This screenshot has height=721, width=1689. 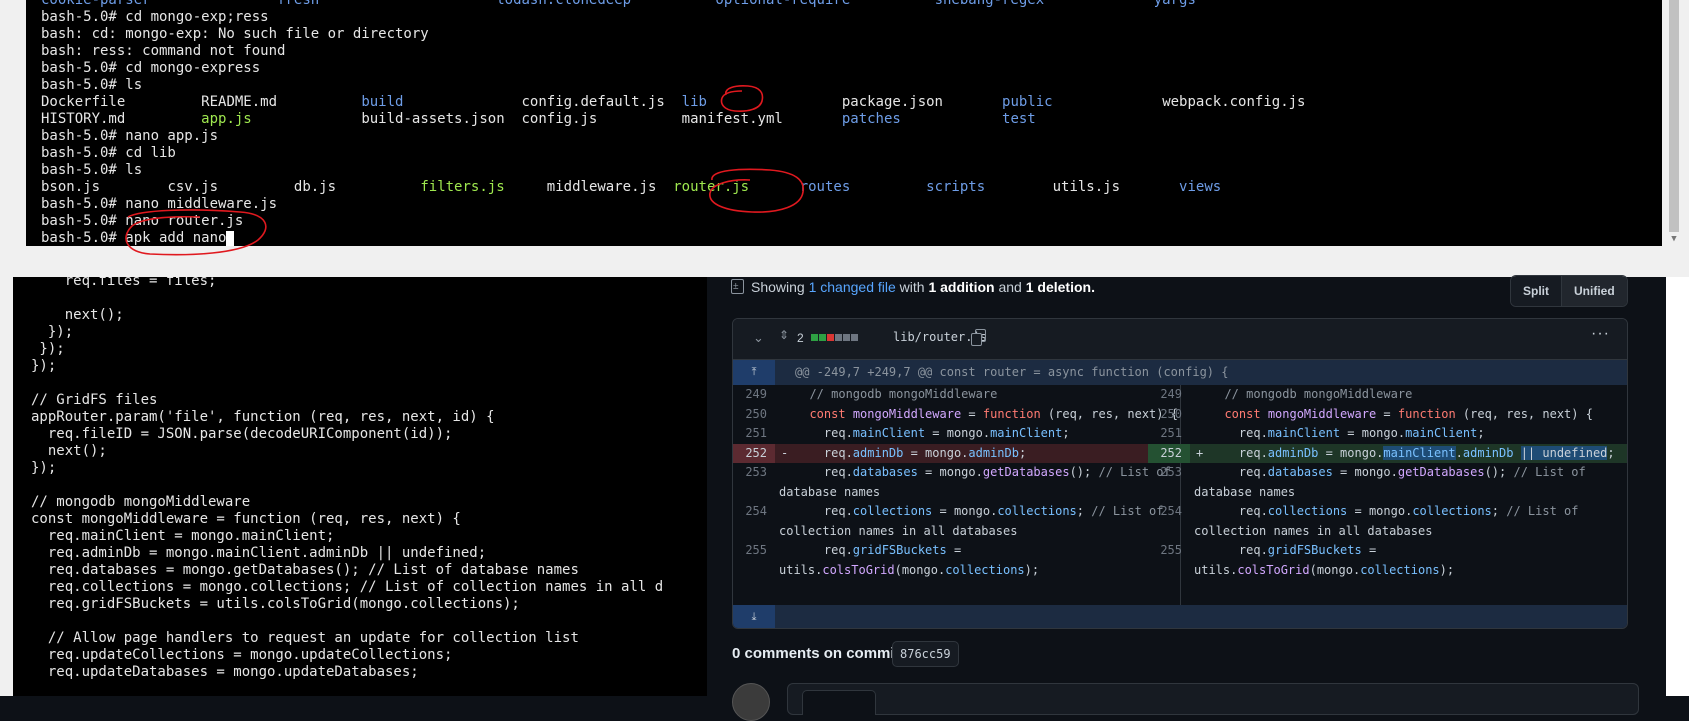 I want to click on terminal-text: optional-require, so click(x=783, y=4).